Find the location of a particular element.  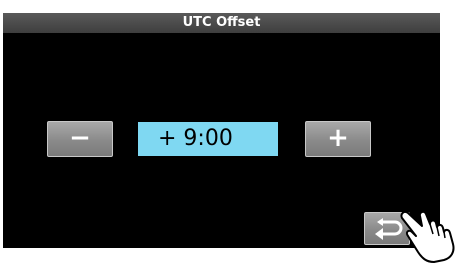

pointing-hand-icon is located at coordinates (427, 236).